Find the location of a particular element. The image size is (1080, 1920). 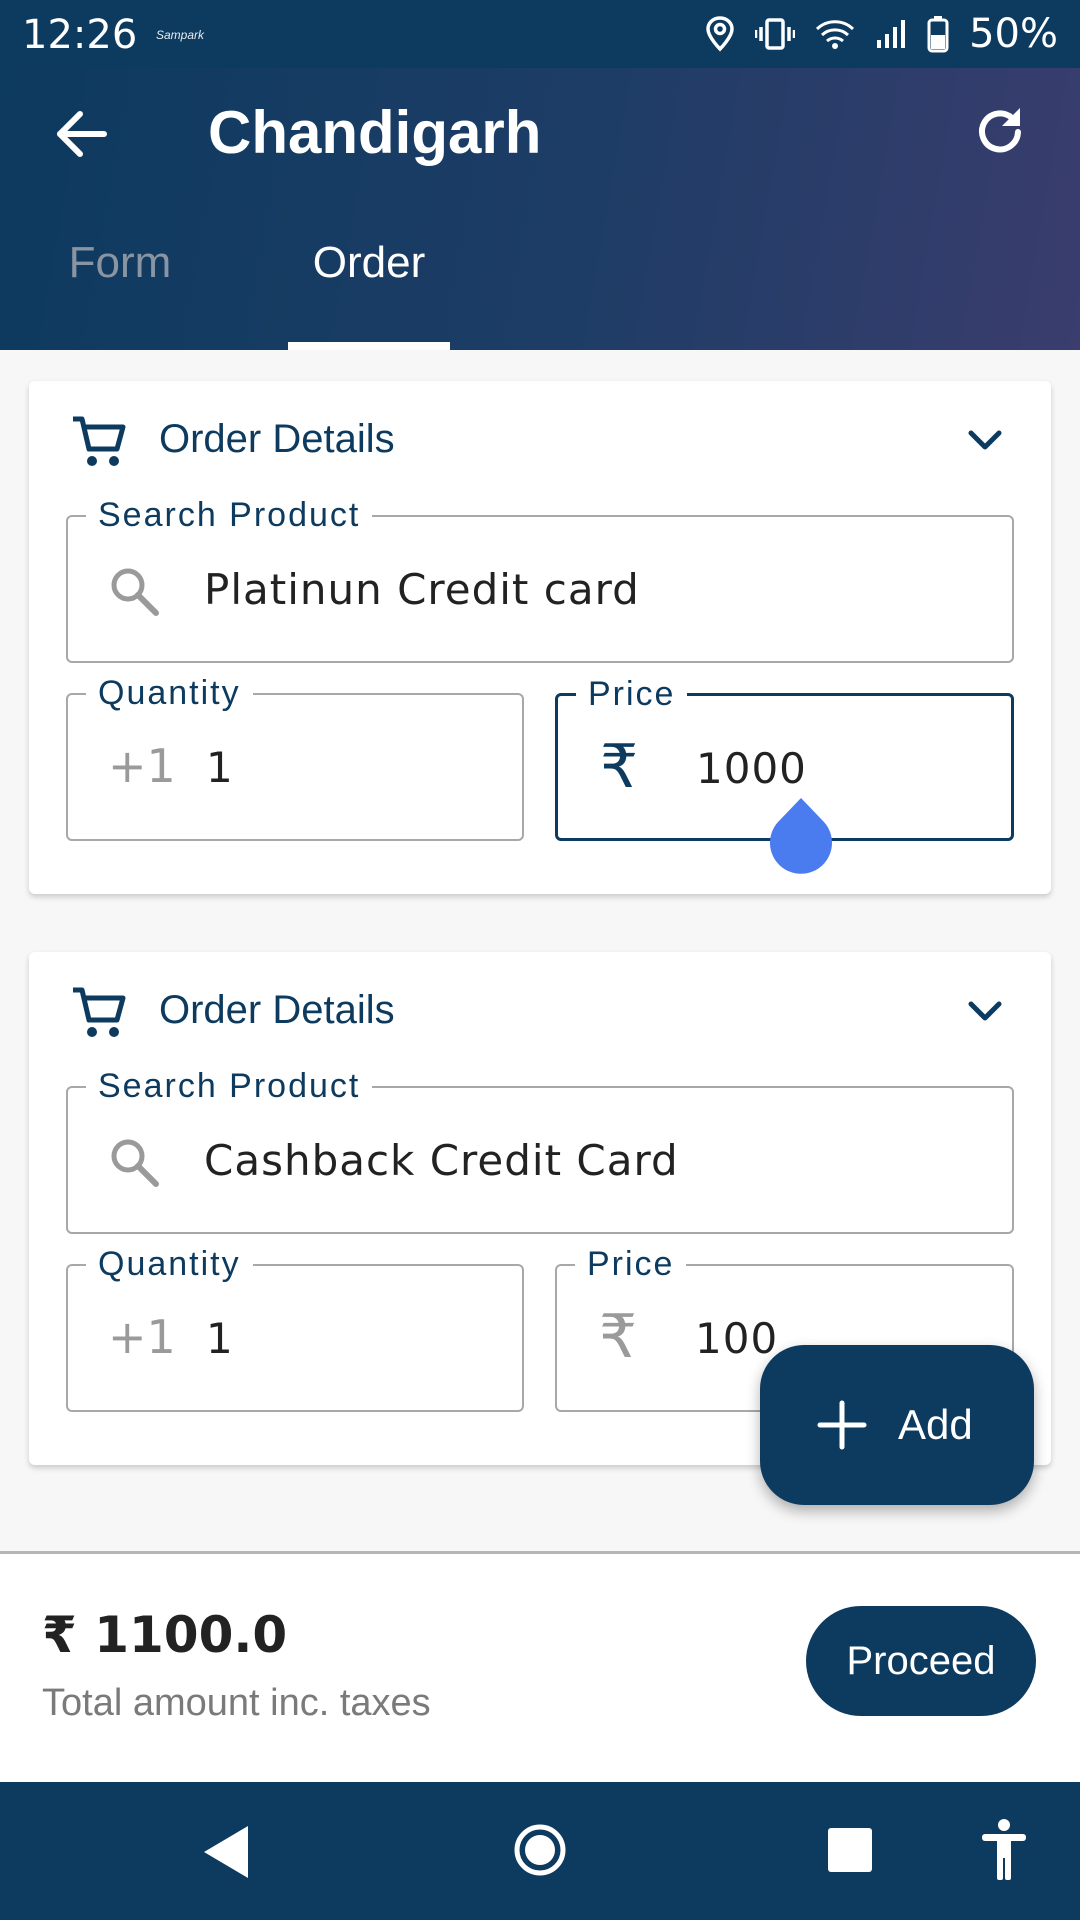

location-icon is located at coordinates (720, 34).